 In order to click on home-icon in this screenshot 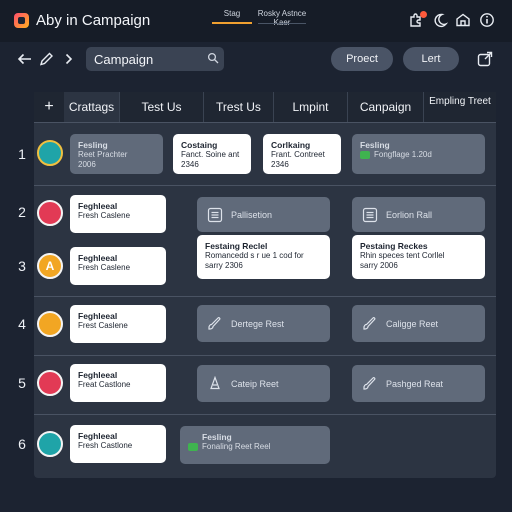, I will do `click(463, 20)`.